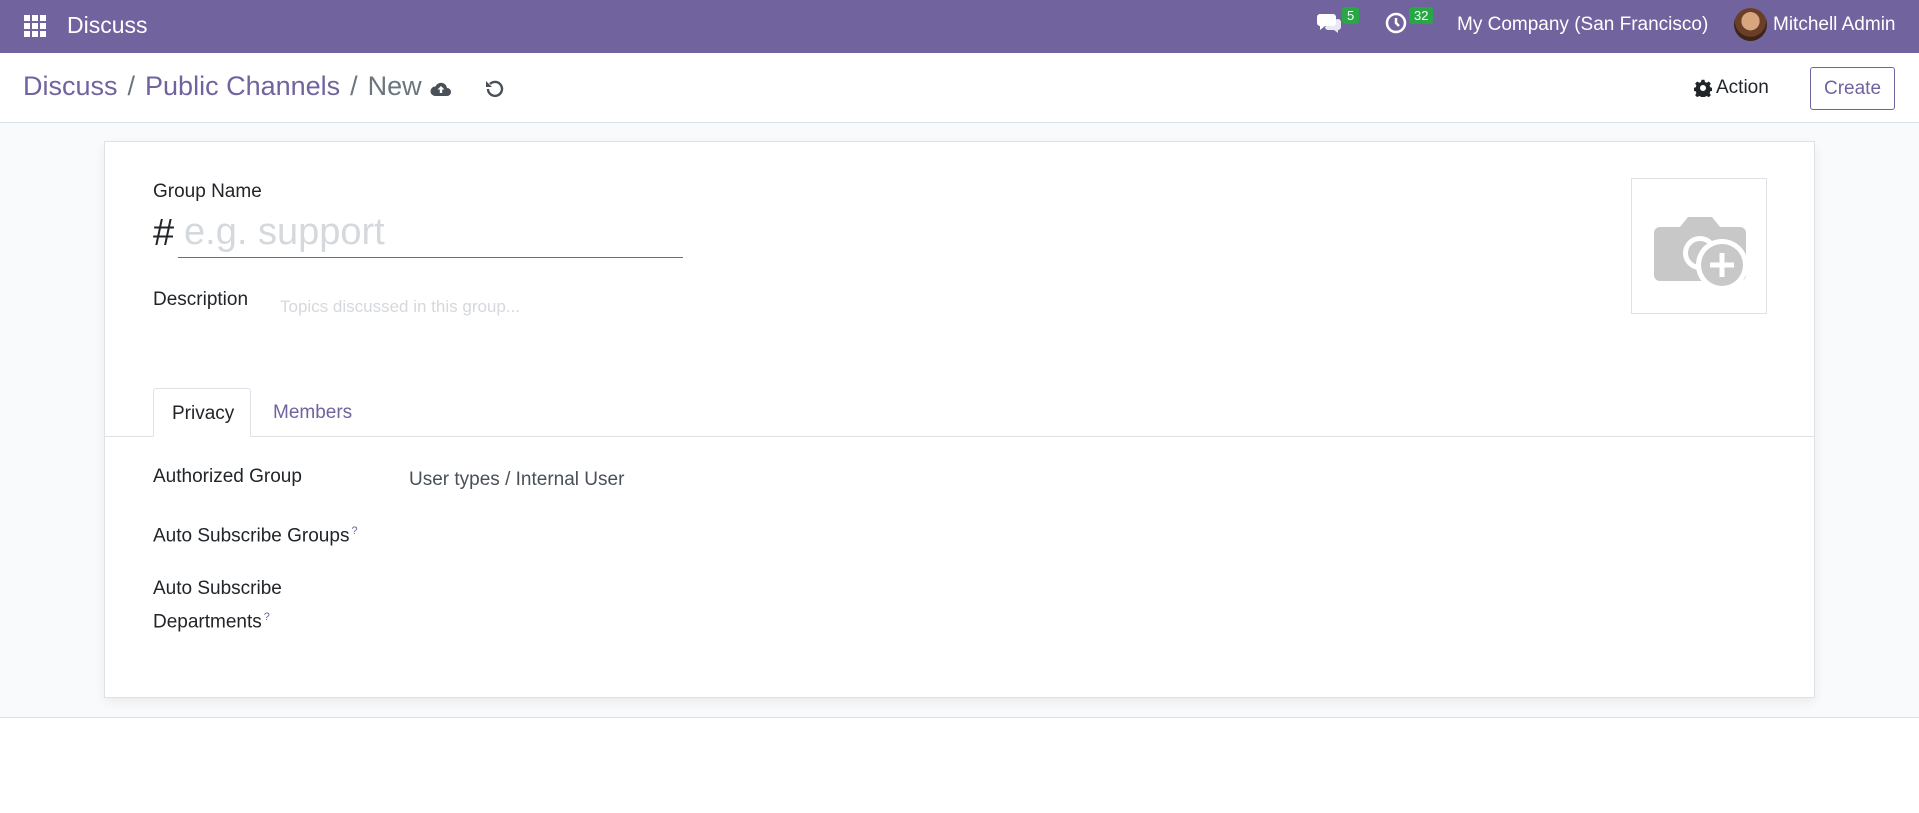 Image resolution: width=1919 pixels, height=813 pixels. Describe the element at coordinates (430, 233) in the screenshot. I see `group-name-input` at that location.